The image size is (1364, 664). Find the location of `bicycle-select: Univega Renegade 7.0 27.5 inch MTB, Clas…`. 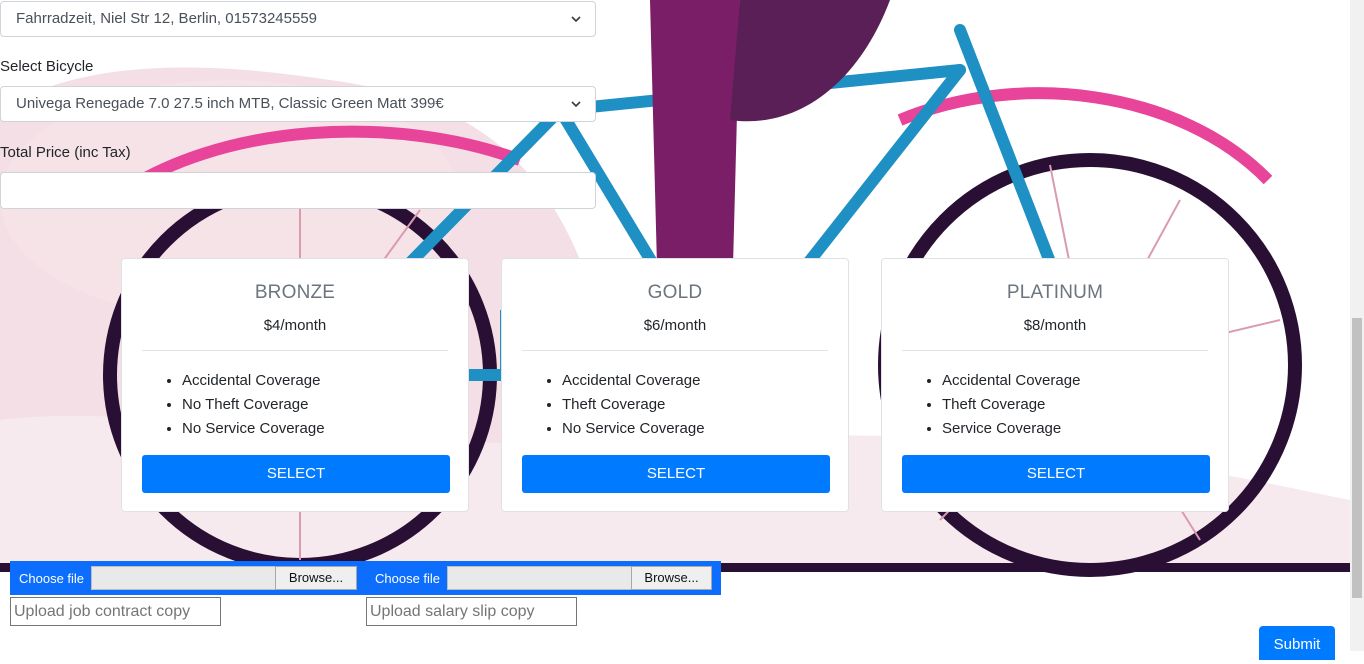

bicycle-select: Univega Renegade 7.0 27.5 inch MTB, Clas… is located at coordinates (298, 104).